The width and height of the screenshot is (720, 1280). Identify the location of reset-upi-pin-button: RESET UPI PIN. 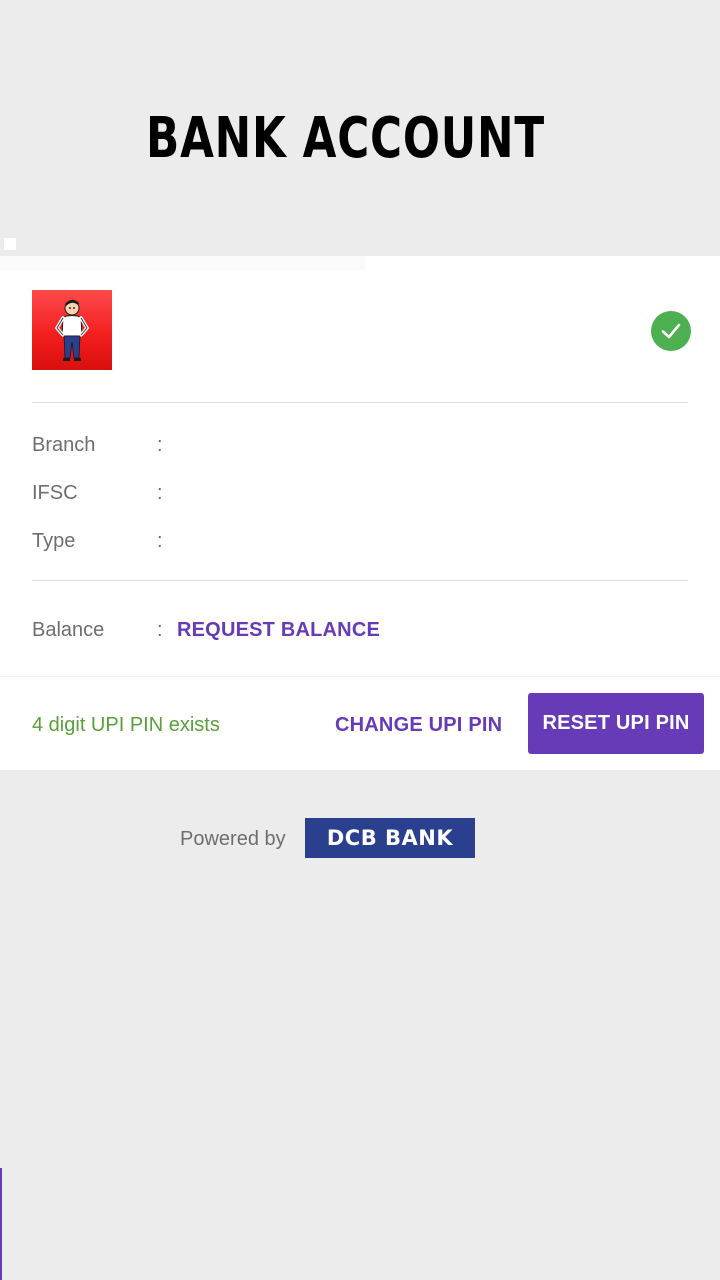
(616, 723).